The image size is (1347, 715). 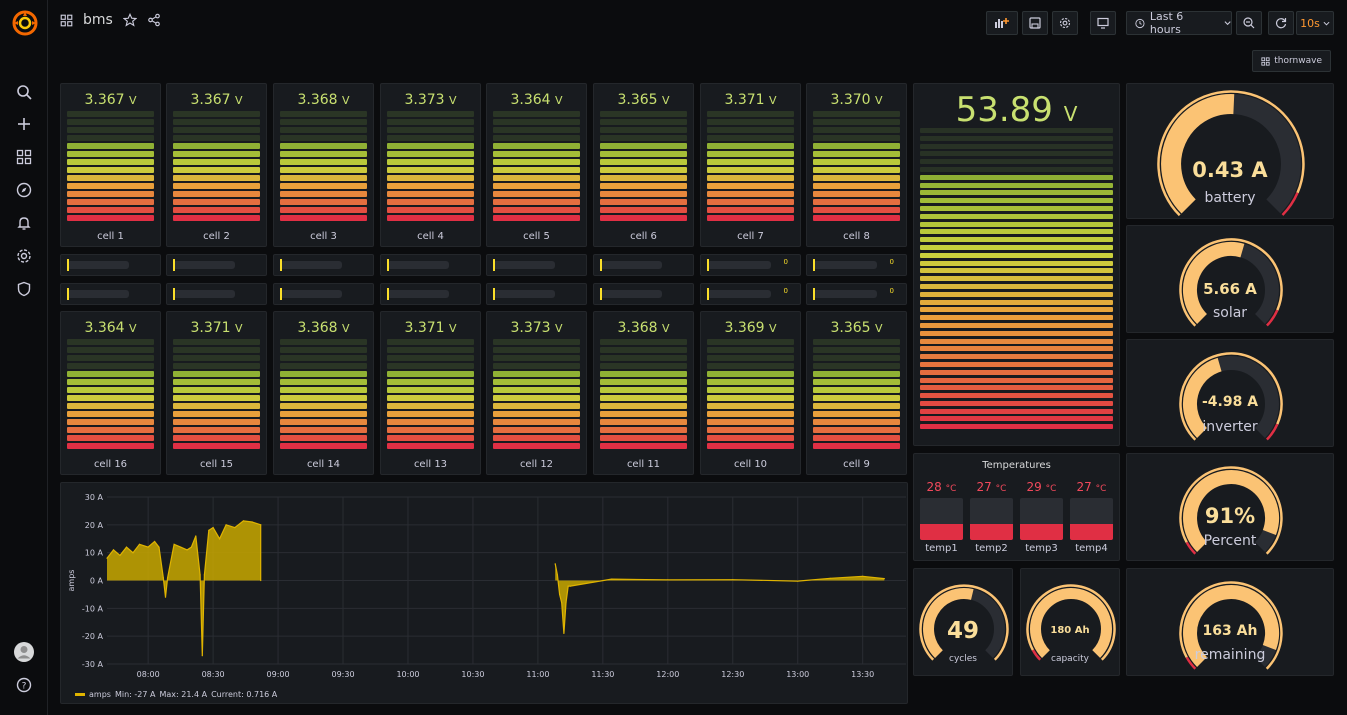 I want to click on temperature-gauge: 27 °C temp2, so click(x=991, y=517).